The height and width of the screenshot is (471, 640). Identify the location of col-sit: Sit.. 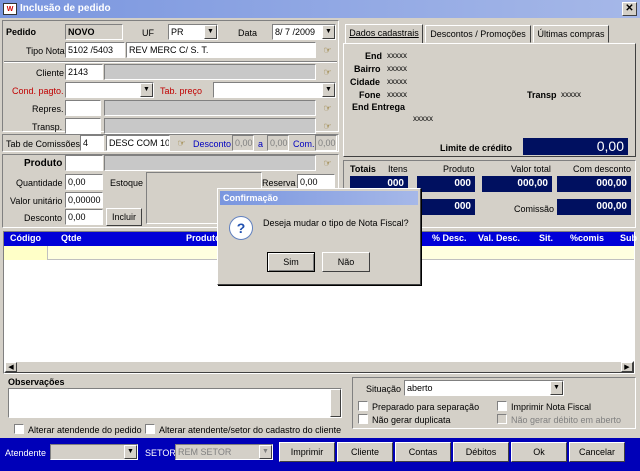
(546, 238).